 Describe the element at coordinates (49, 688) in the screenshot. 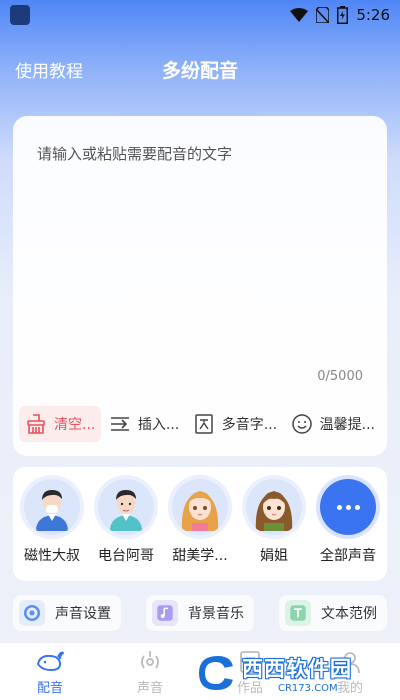

I see `tab-label: 配音` at that location.